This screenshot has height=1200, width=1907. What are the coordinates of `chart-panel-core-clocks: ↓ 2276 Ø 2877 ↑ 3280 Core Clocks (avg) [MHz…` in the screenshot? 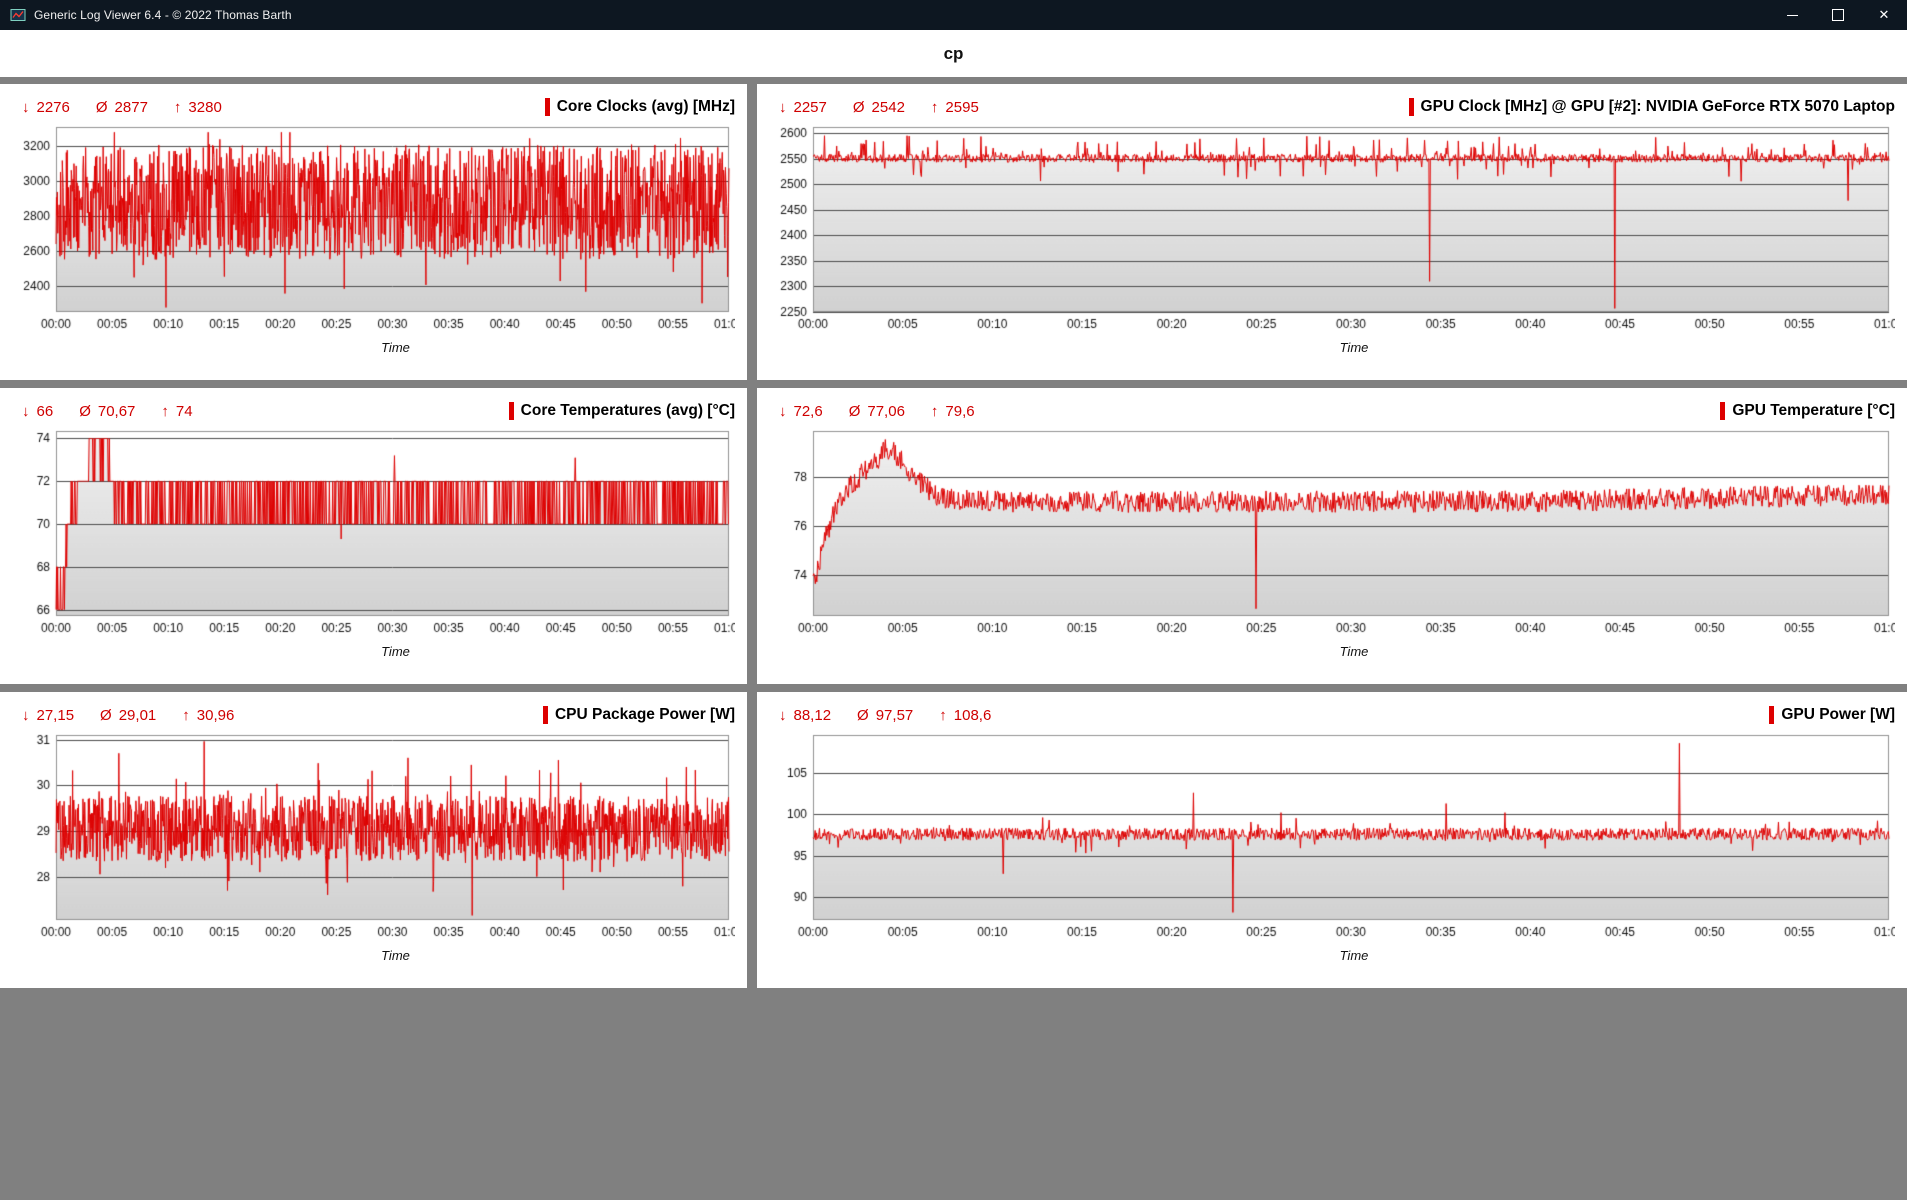 It's located at (373, 232).